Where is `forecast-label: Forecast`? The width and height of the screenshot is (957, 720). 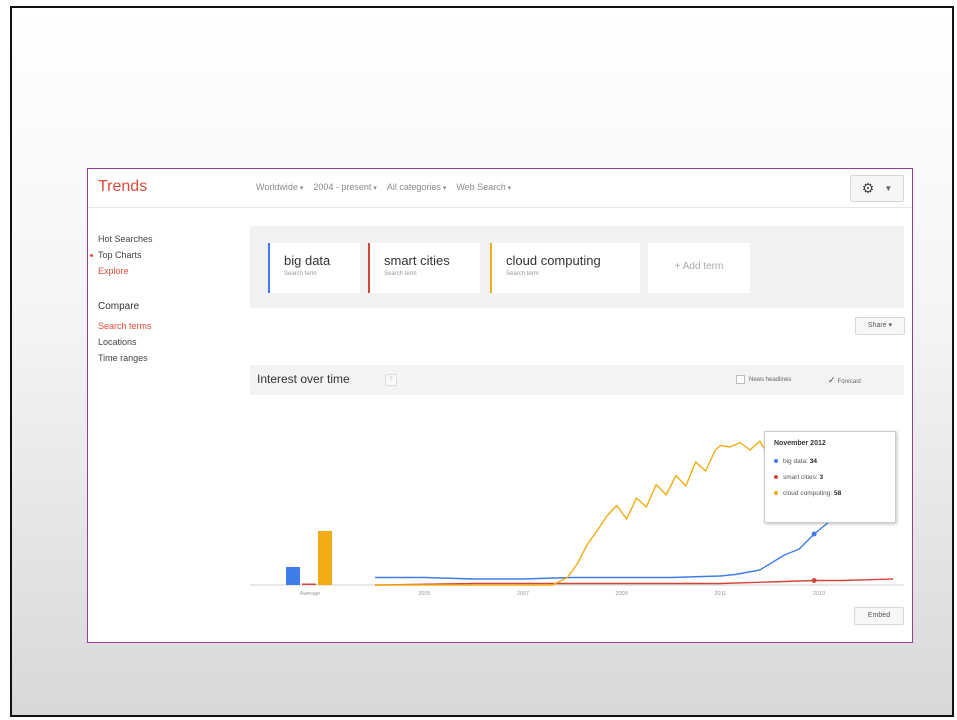 forecast-label: Forecast is located at coordinates (849, 382).